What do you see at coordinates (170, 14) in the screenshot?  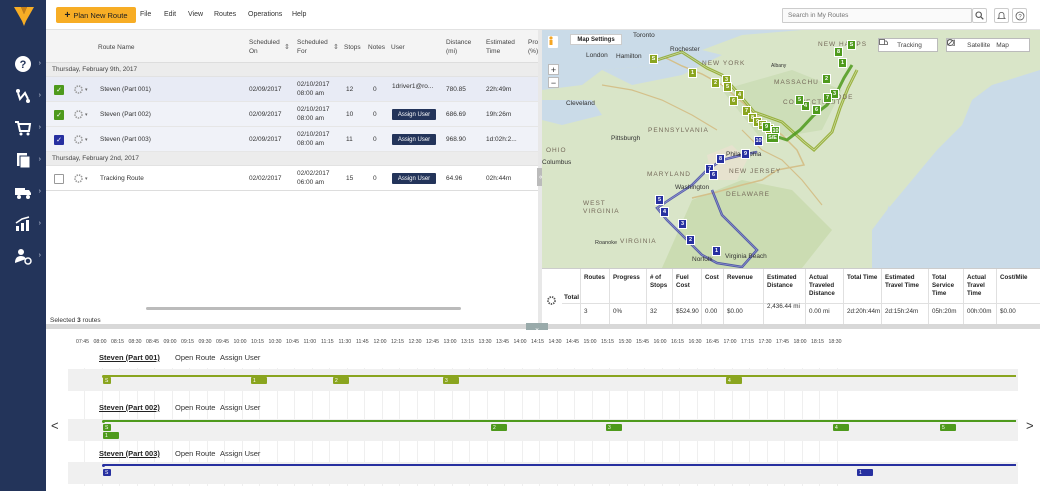 I see `menu-edit: Edit` at bounding box center [170, 14].